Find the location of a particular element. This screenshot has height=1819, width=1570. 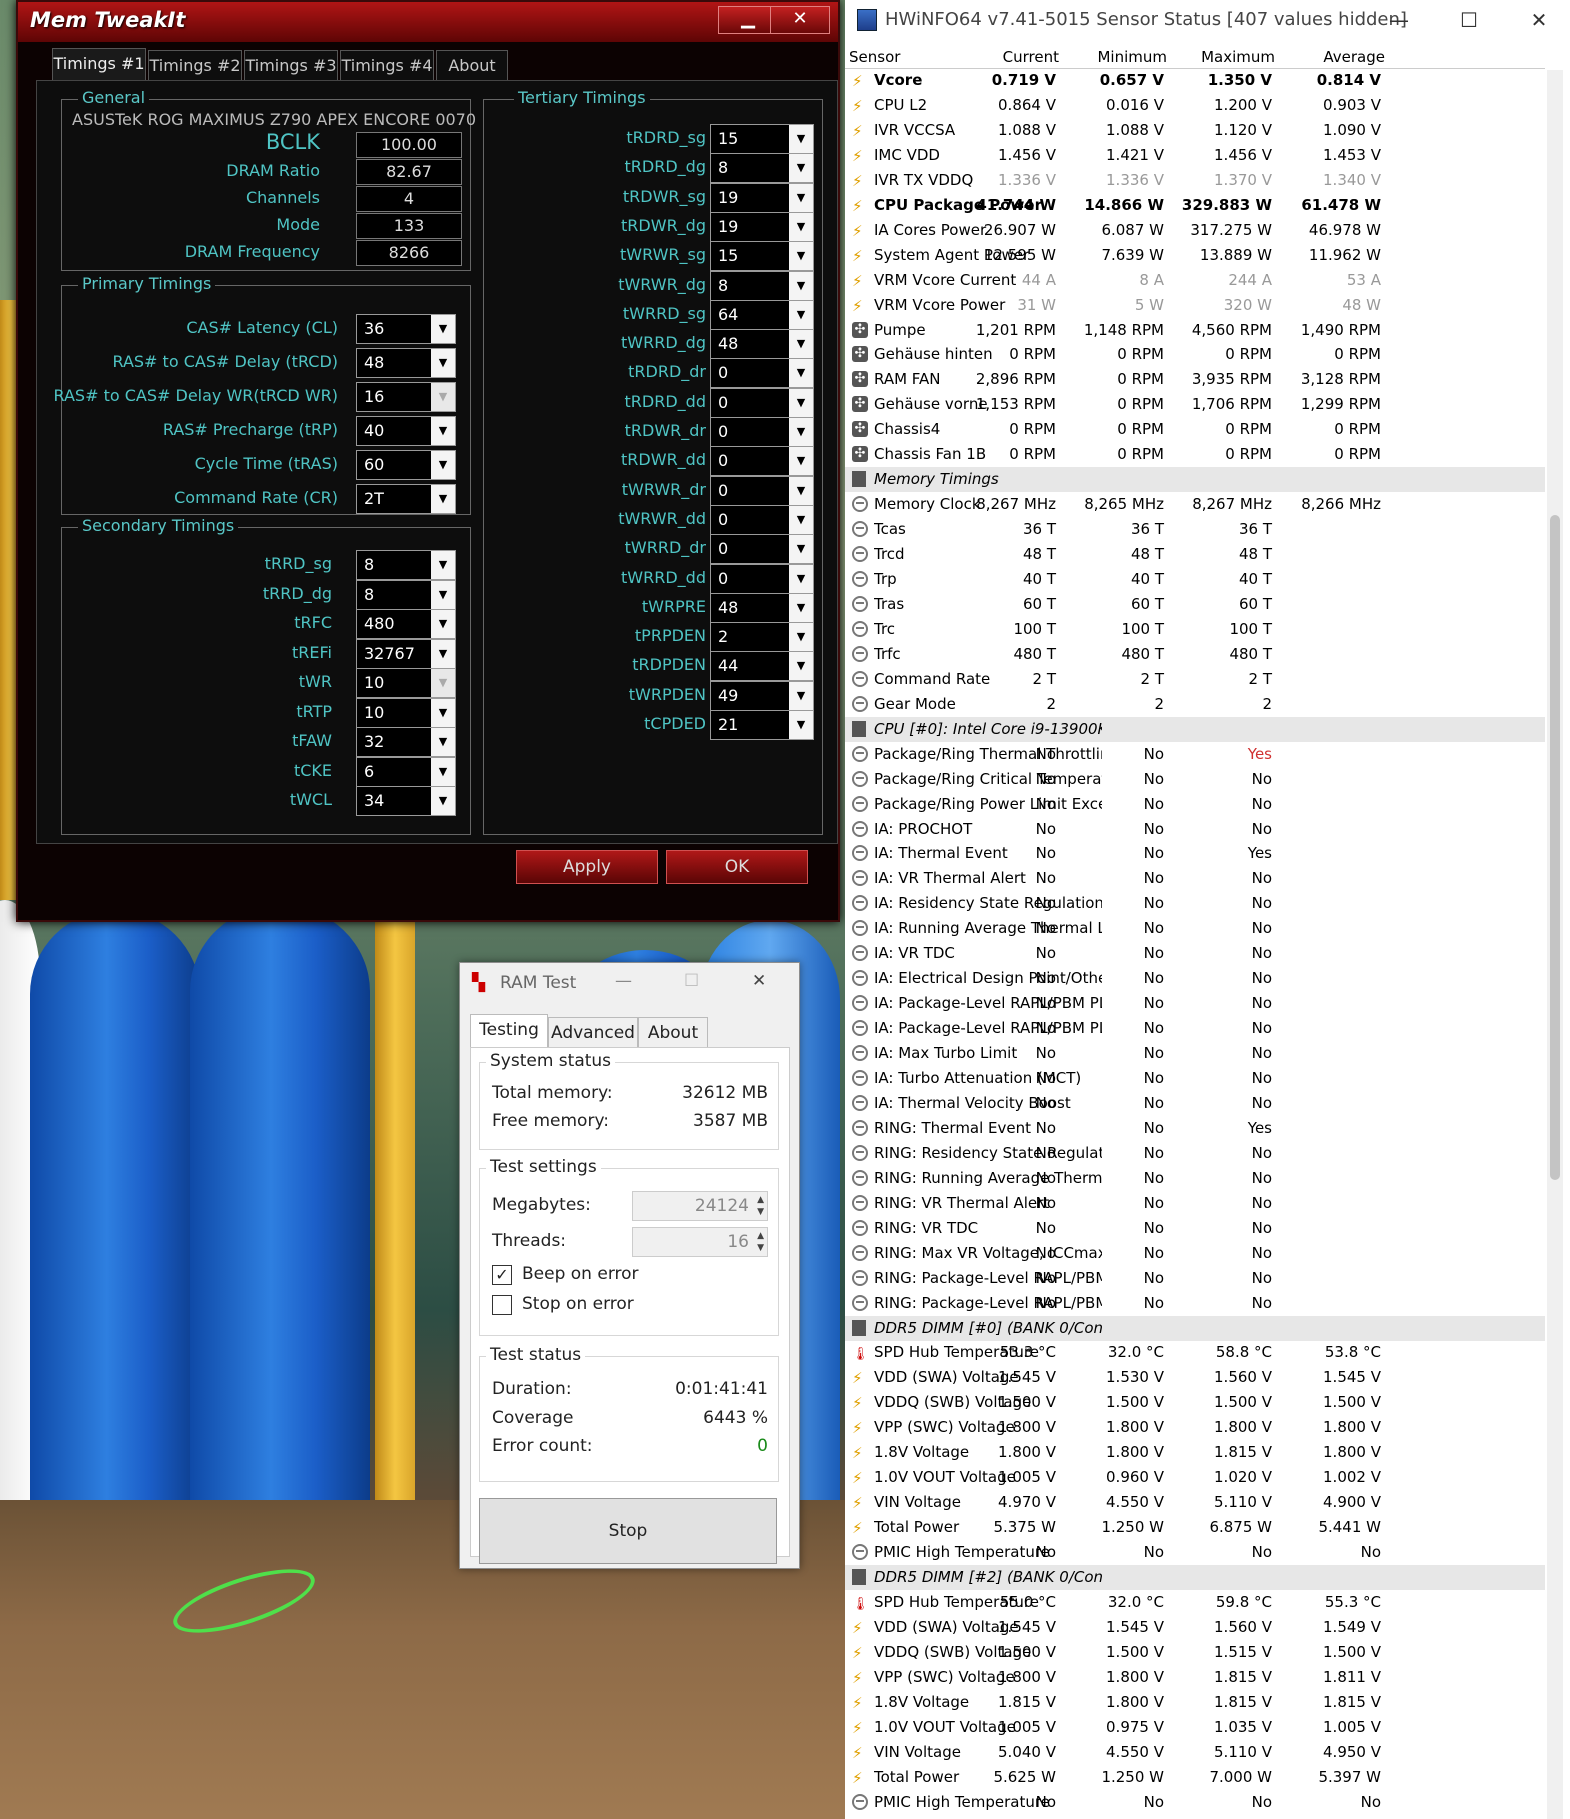

sensor-row: Gear Mode 2 2 2 is located at coordinates (1195, 704).